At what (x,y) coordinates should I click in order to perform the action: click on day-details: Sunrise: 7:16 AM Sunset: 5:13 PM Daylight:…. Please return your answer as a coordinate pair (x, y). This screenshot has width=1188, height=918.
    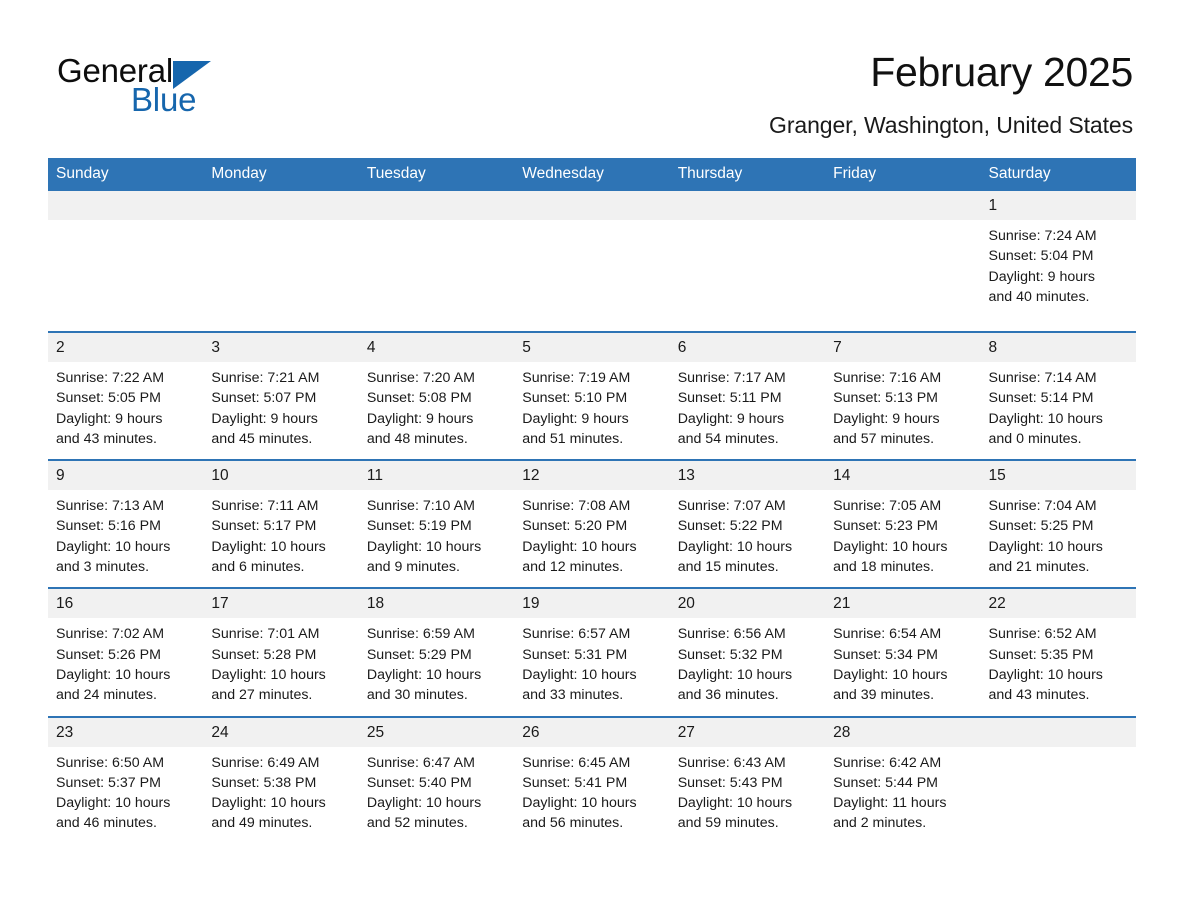
    Looking at the image, I should click on (902, 410).